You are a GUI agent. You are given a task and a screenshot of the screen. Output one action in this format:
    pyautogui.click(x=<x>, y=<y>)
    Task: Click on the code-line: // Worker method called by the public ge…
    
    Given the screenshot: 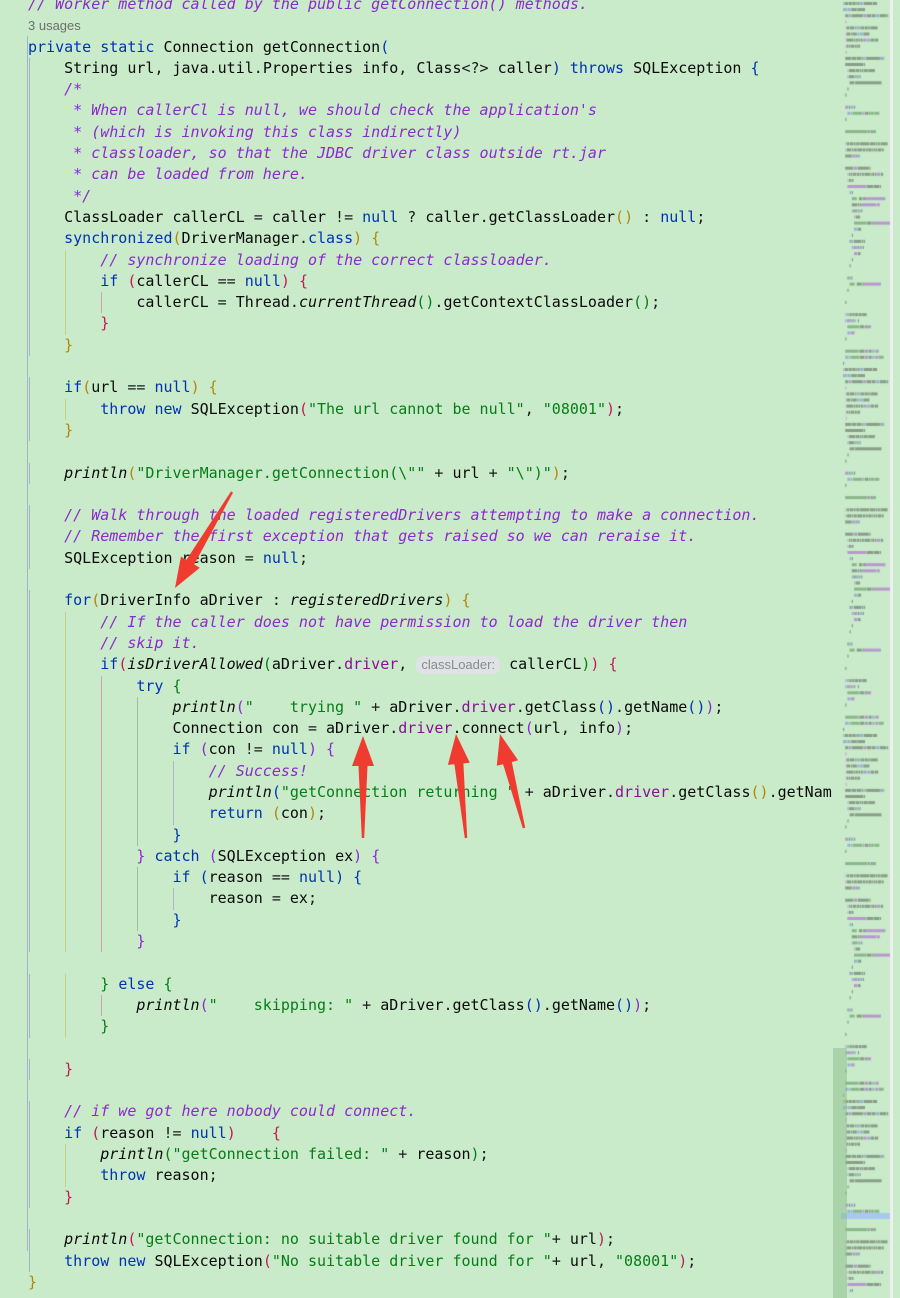 What is the action you would take?
    pyautogui.click(x=416, y=7)
    